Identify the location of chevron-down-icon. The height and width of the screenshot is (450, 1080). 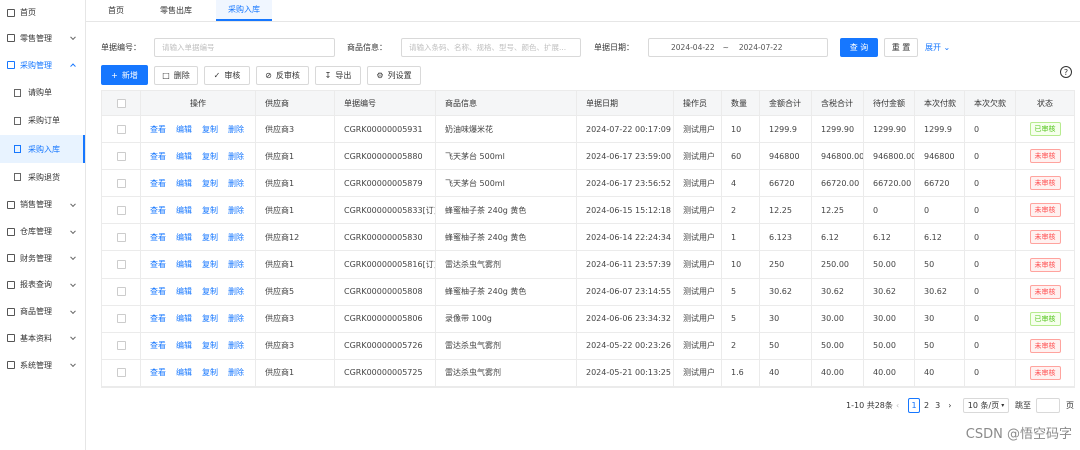
(73, 204).